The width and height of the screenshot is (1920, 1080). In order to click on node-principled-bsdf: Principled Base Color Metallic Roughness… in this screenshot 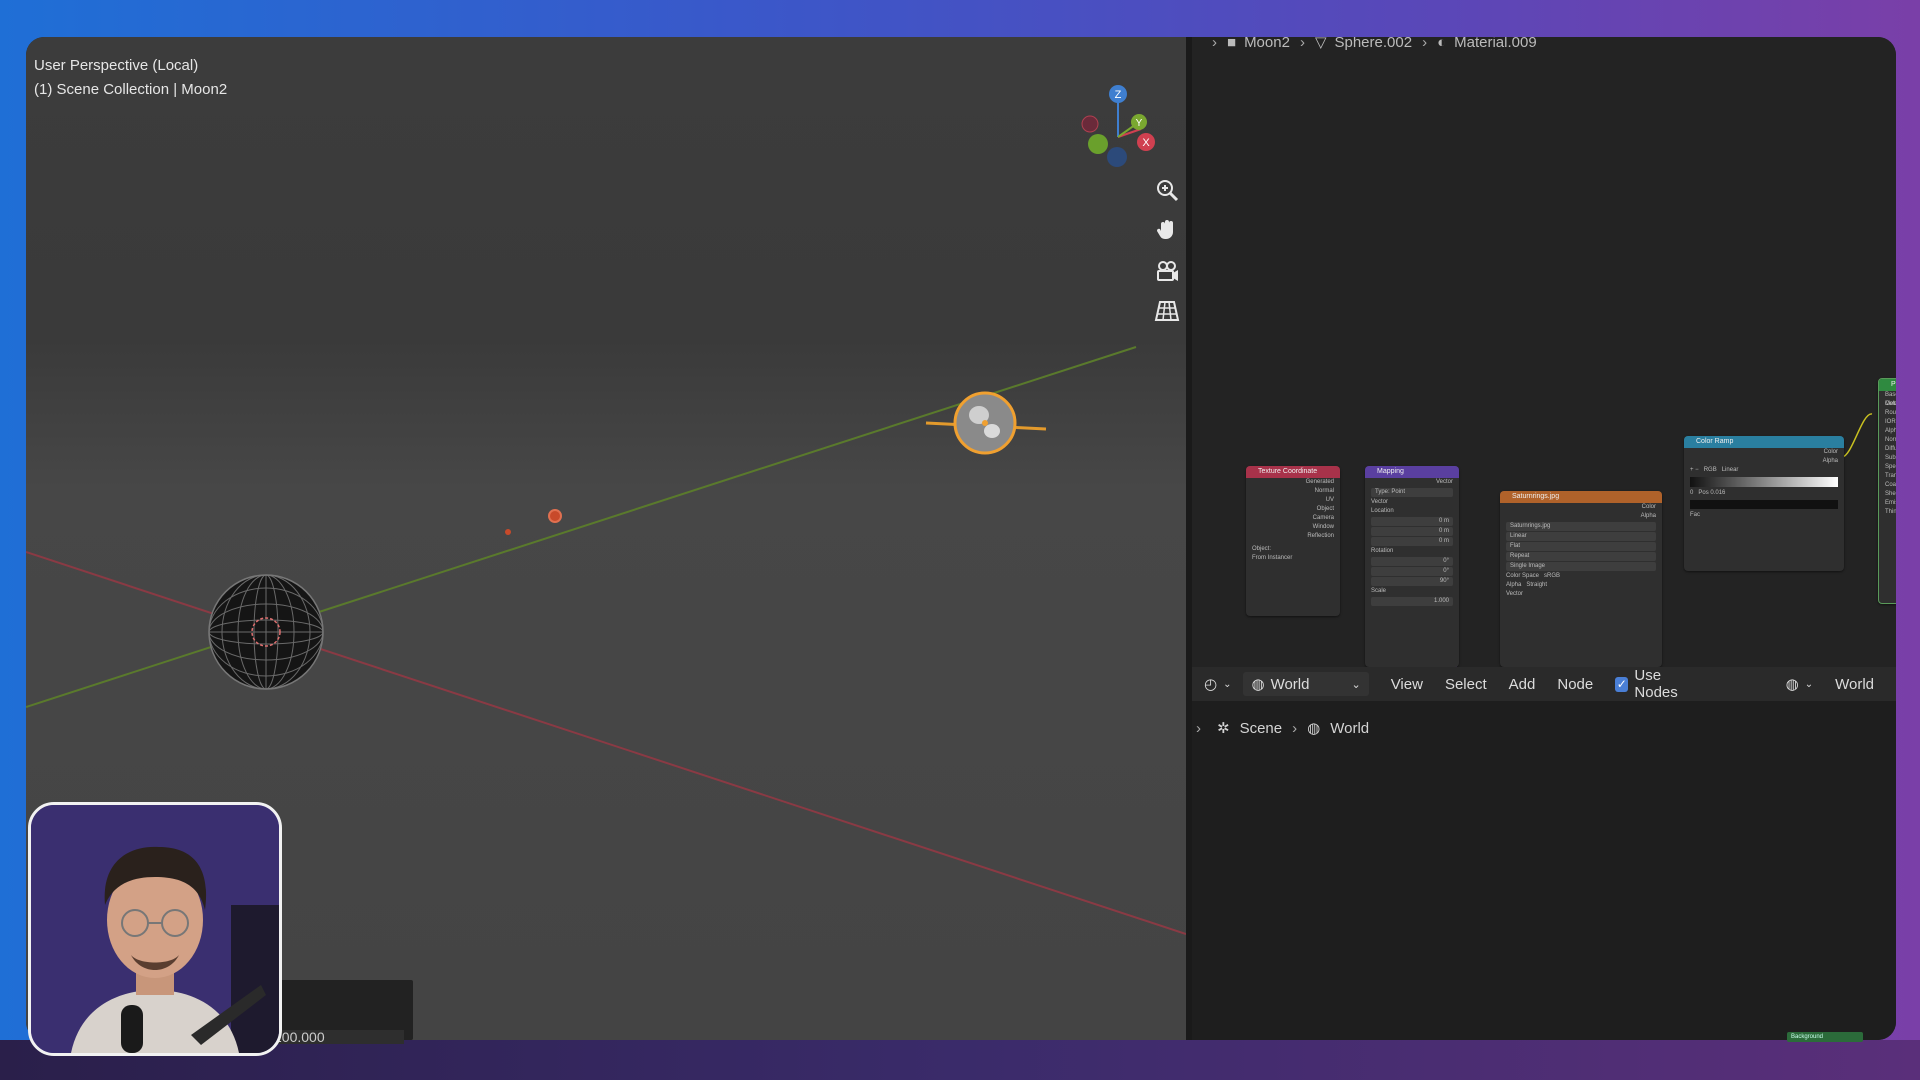, I will do `click(1887, 491)`.